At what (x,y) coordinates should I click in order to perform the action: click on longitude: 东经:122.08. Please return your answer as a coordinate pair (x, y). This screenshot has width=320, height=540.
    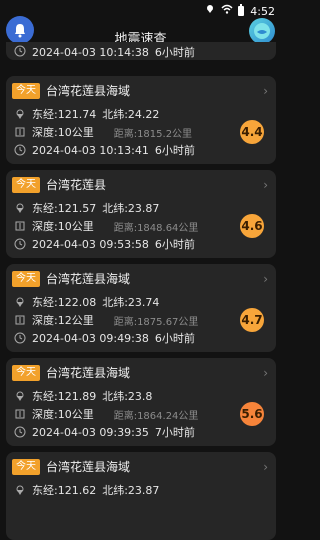
    Looking at the image, I should click on (64, 302).